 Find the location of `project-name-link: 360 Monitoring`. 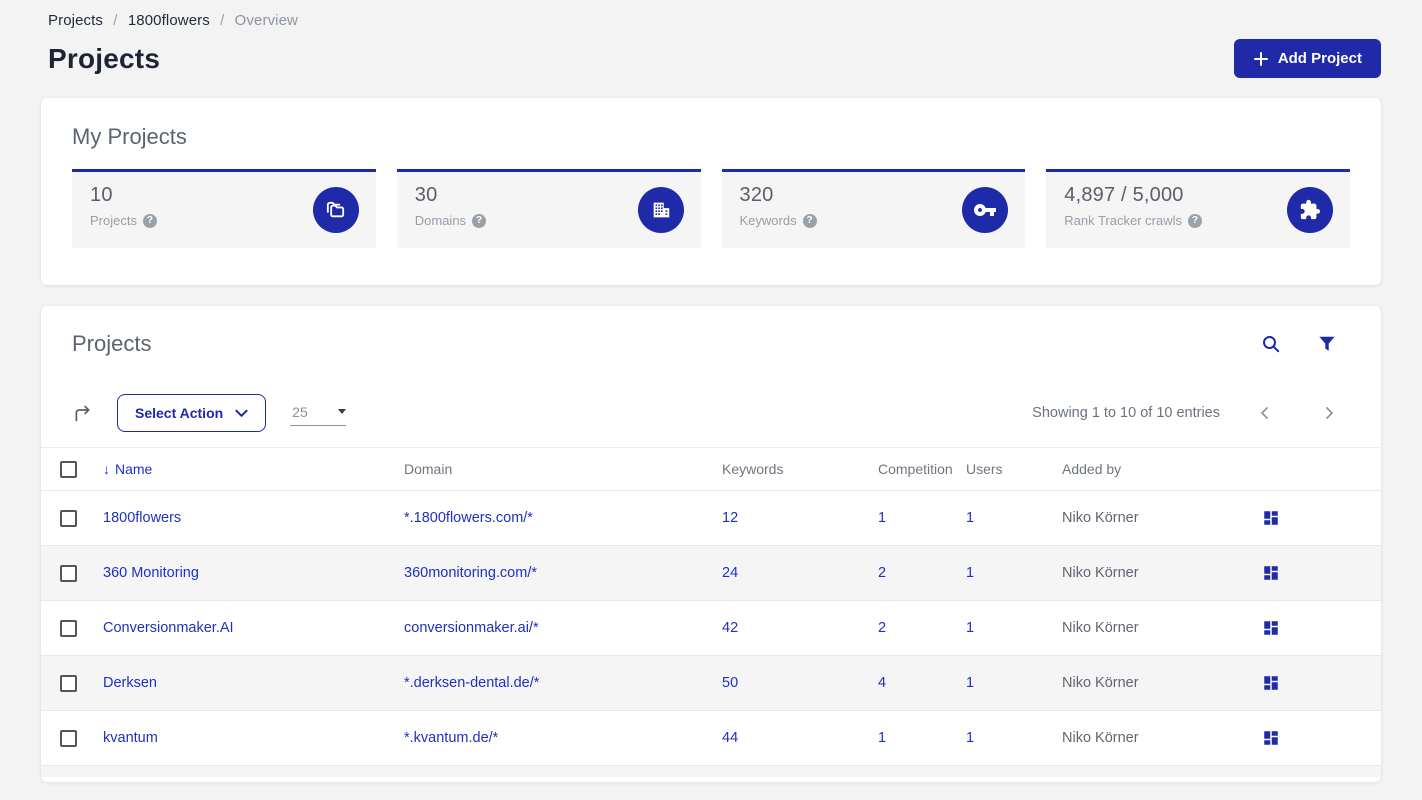

project-name-link: 360 Monitoring is located at coordinates (151, 573).